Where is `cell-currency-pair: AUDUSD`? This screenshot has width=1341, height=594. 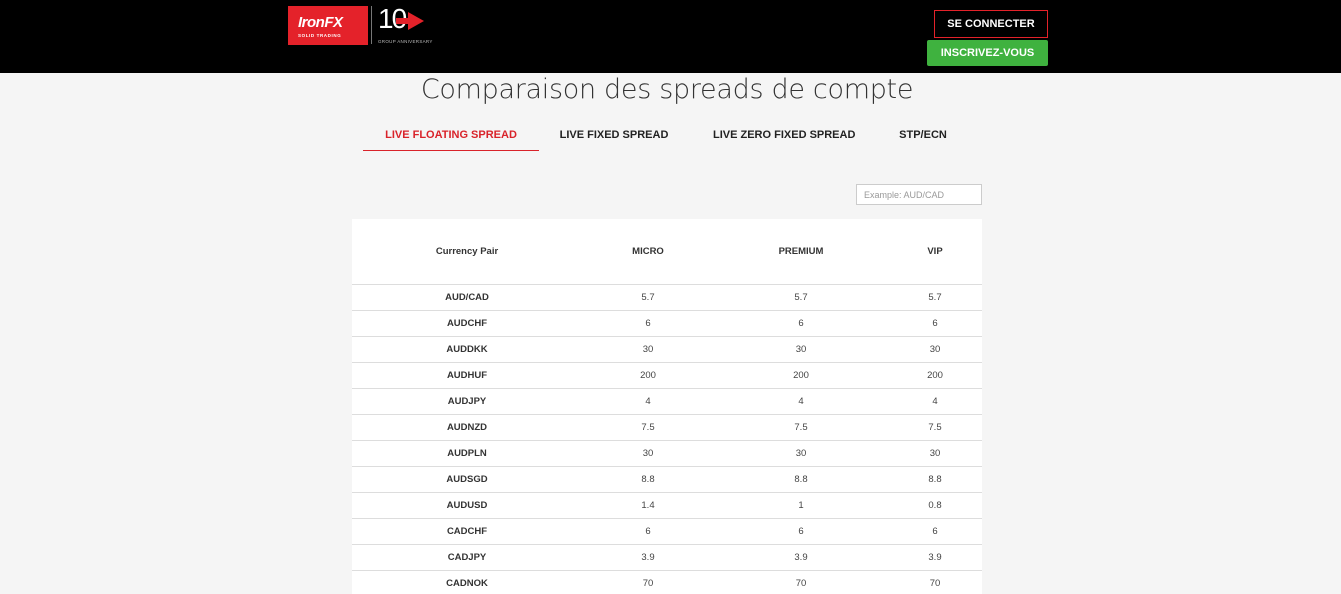 cell-currency-pair: AUDUSD is located at coordinates (467, 505).